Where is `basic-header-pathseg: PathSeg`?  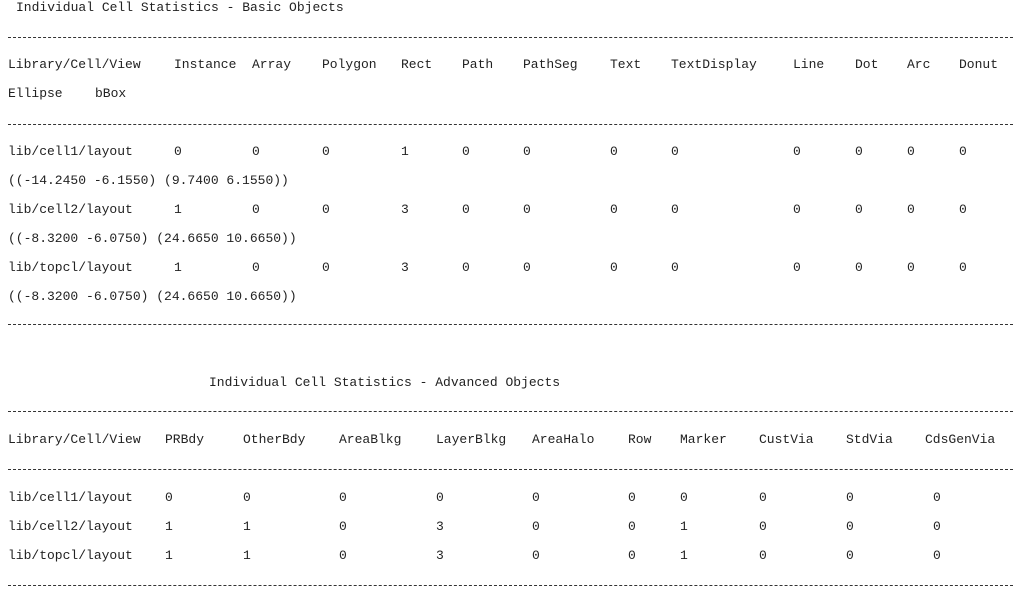
basic-header-pathseg: PathSeg is located at coordinates (550, 64).